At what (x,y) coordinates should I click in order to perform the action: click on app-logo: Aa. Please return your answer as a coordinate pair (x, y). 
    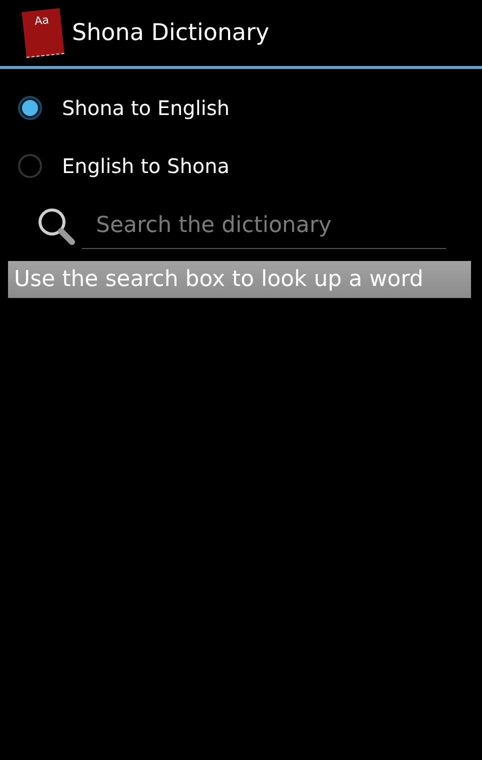
    Looking at the image, I should click on (43, 33).